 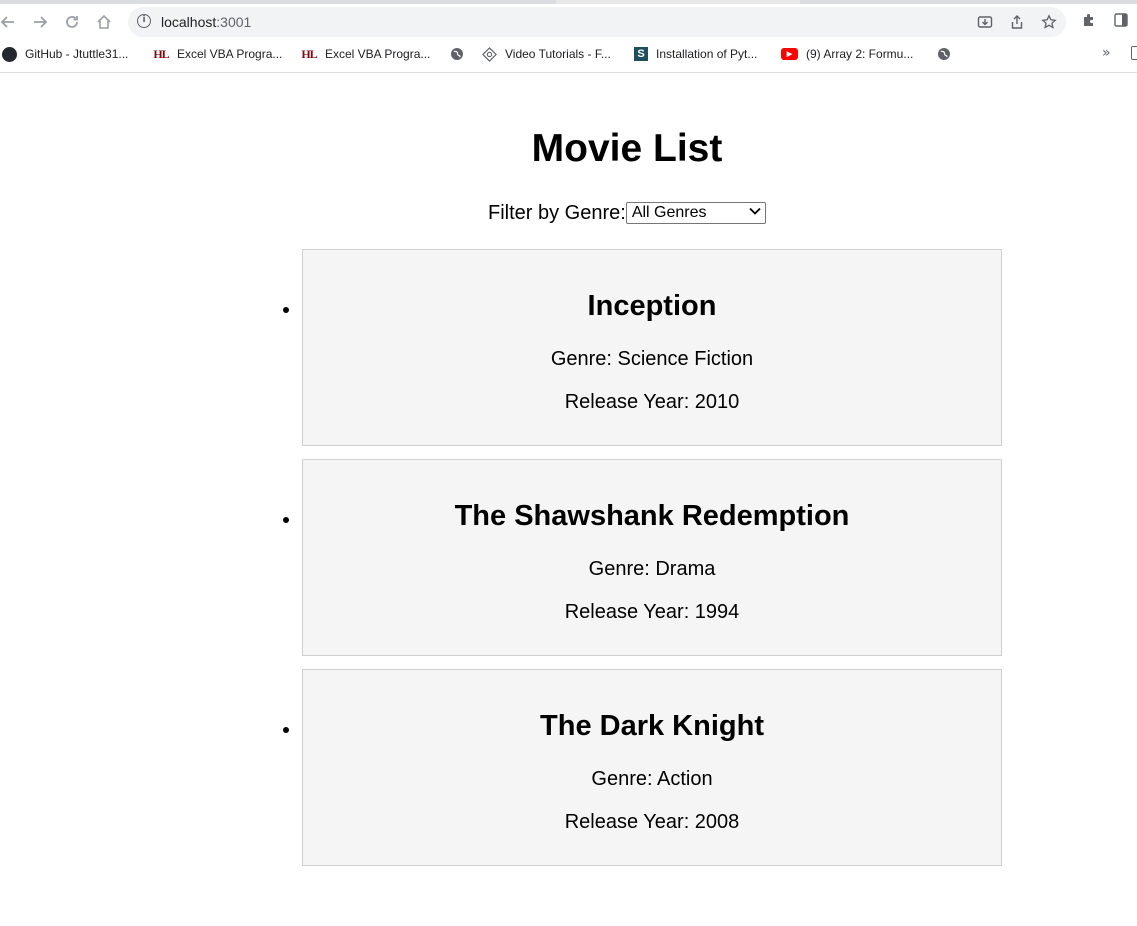 What do you see at coordinates (1049, 23) in the screenshot?
I see `bookmark-star-icon` at bounding box center [1049, 23].